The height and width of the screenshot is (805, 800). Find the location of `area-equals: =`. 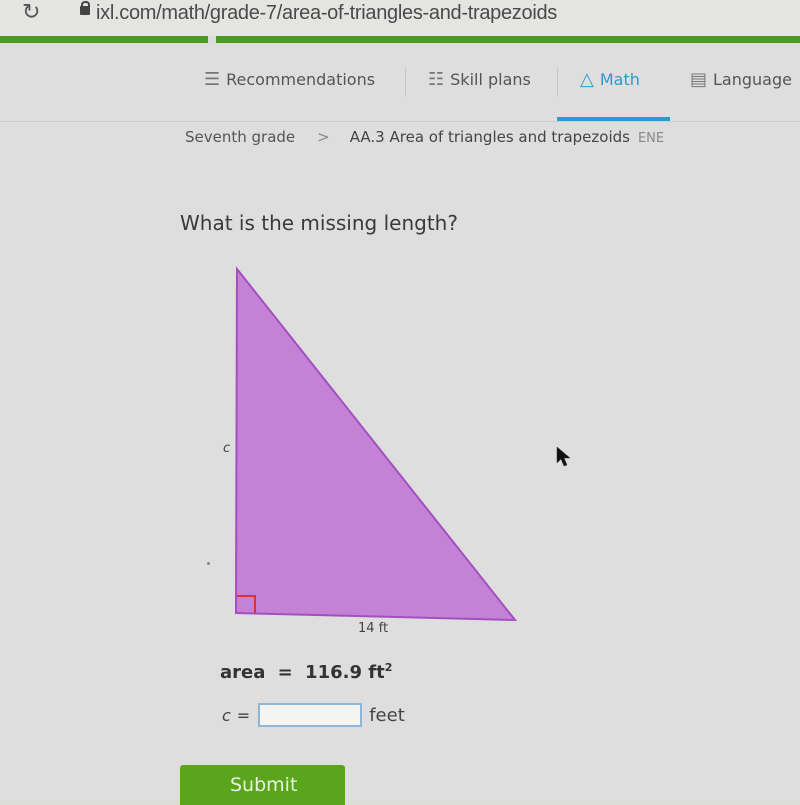

area-equals: = is located at coordinates (285, 672).